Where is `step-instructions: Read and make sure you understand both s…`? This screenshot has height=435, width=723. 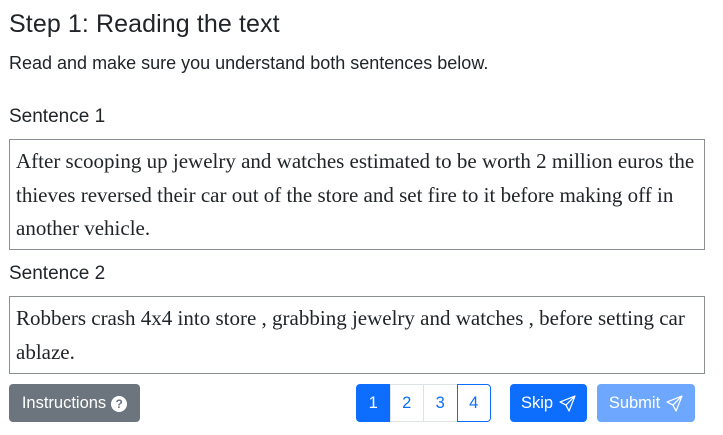 step-instructions: Read and make sure you understand both s… is located at coordinates (249, 63).